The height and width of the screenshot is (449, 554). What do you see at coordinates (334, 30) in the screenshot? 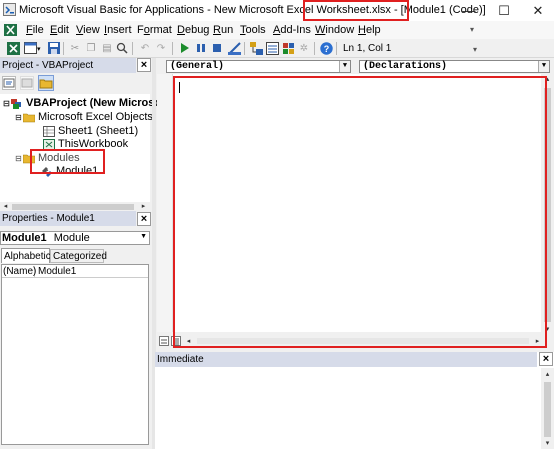
I see `menu-window: Window` at bounding box center [334, 30].